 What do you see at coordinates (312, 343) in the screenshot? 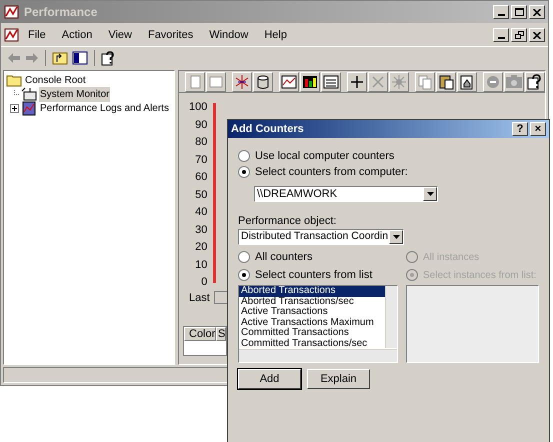
I see `list-item: Committed Transactions/sec` at bounding box center [312, 343].